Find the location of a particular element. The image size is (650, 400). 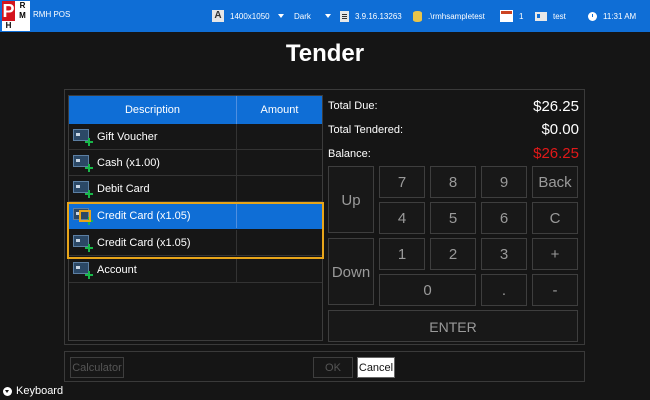

theme-label: Dark is located at coordinates (302, 16).